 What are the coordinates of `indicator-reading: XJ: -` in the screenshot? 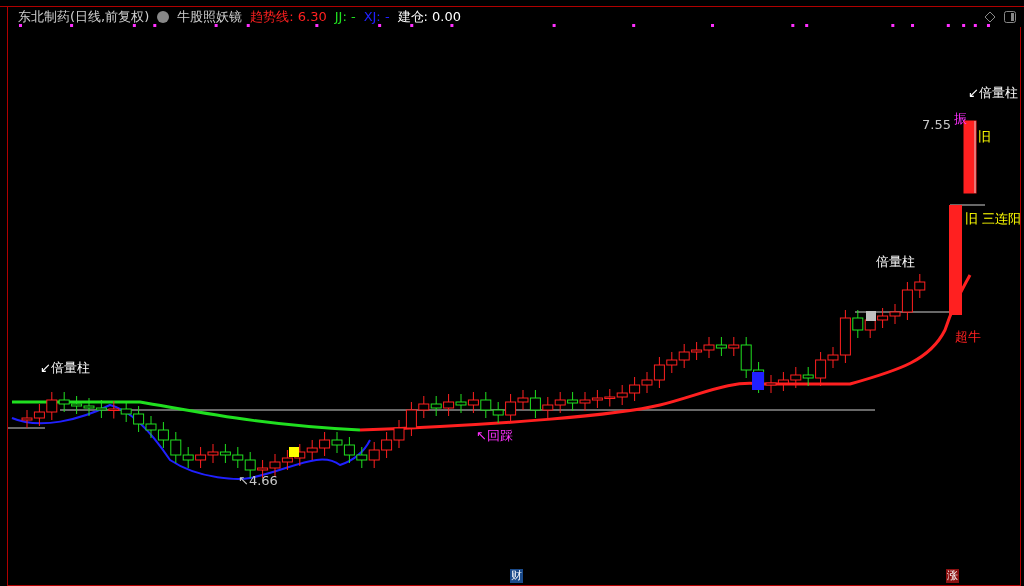 It's located at (376, 17).